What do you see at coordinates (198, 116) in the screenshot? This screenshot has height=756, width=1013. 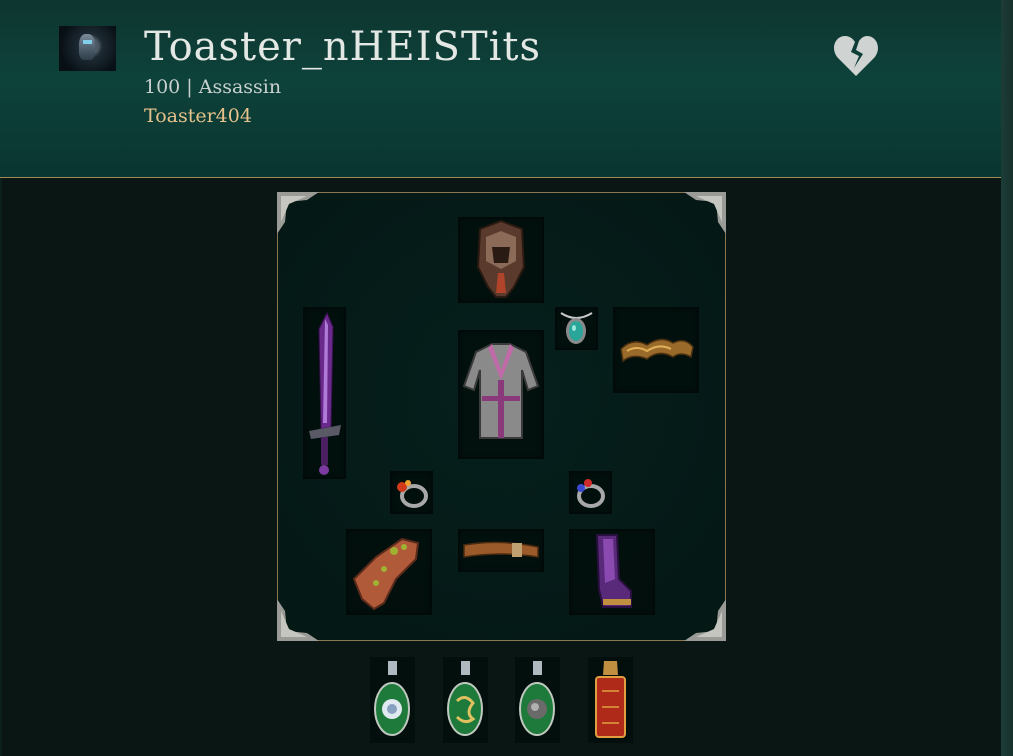 I see `account-name-link: Toaster404` at bounding box center [198, 116].